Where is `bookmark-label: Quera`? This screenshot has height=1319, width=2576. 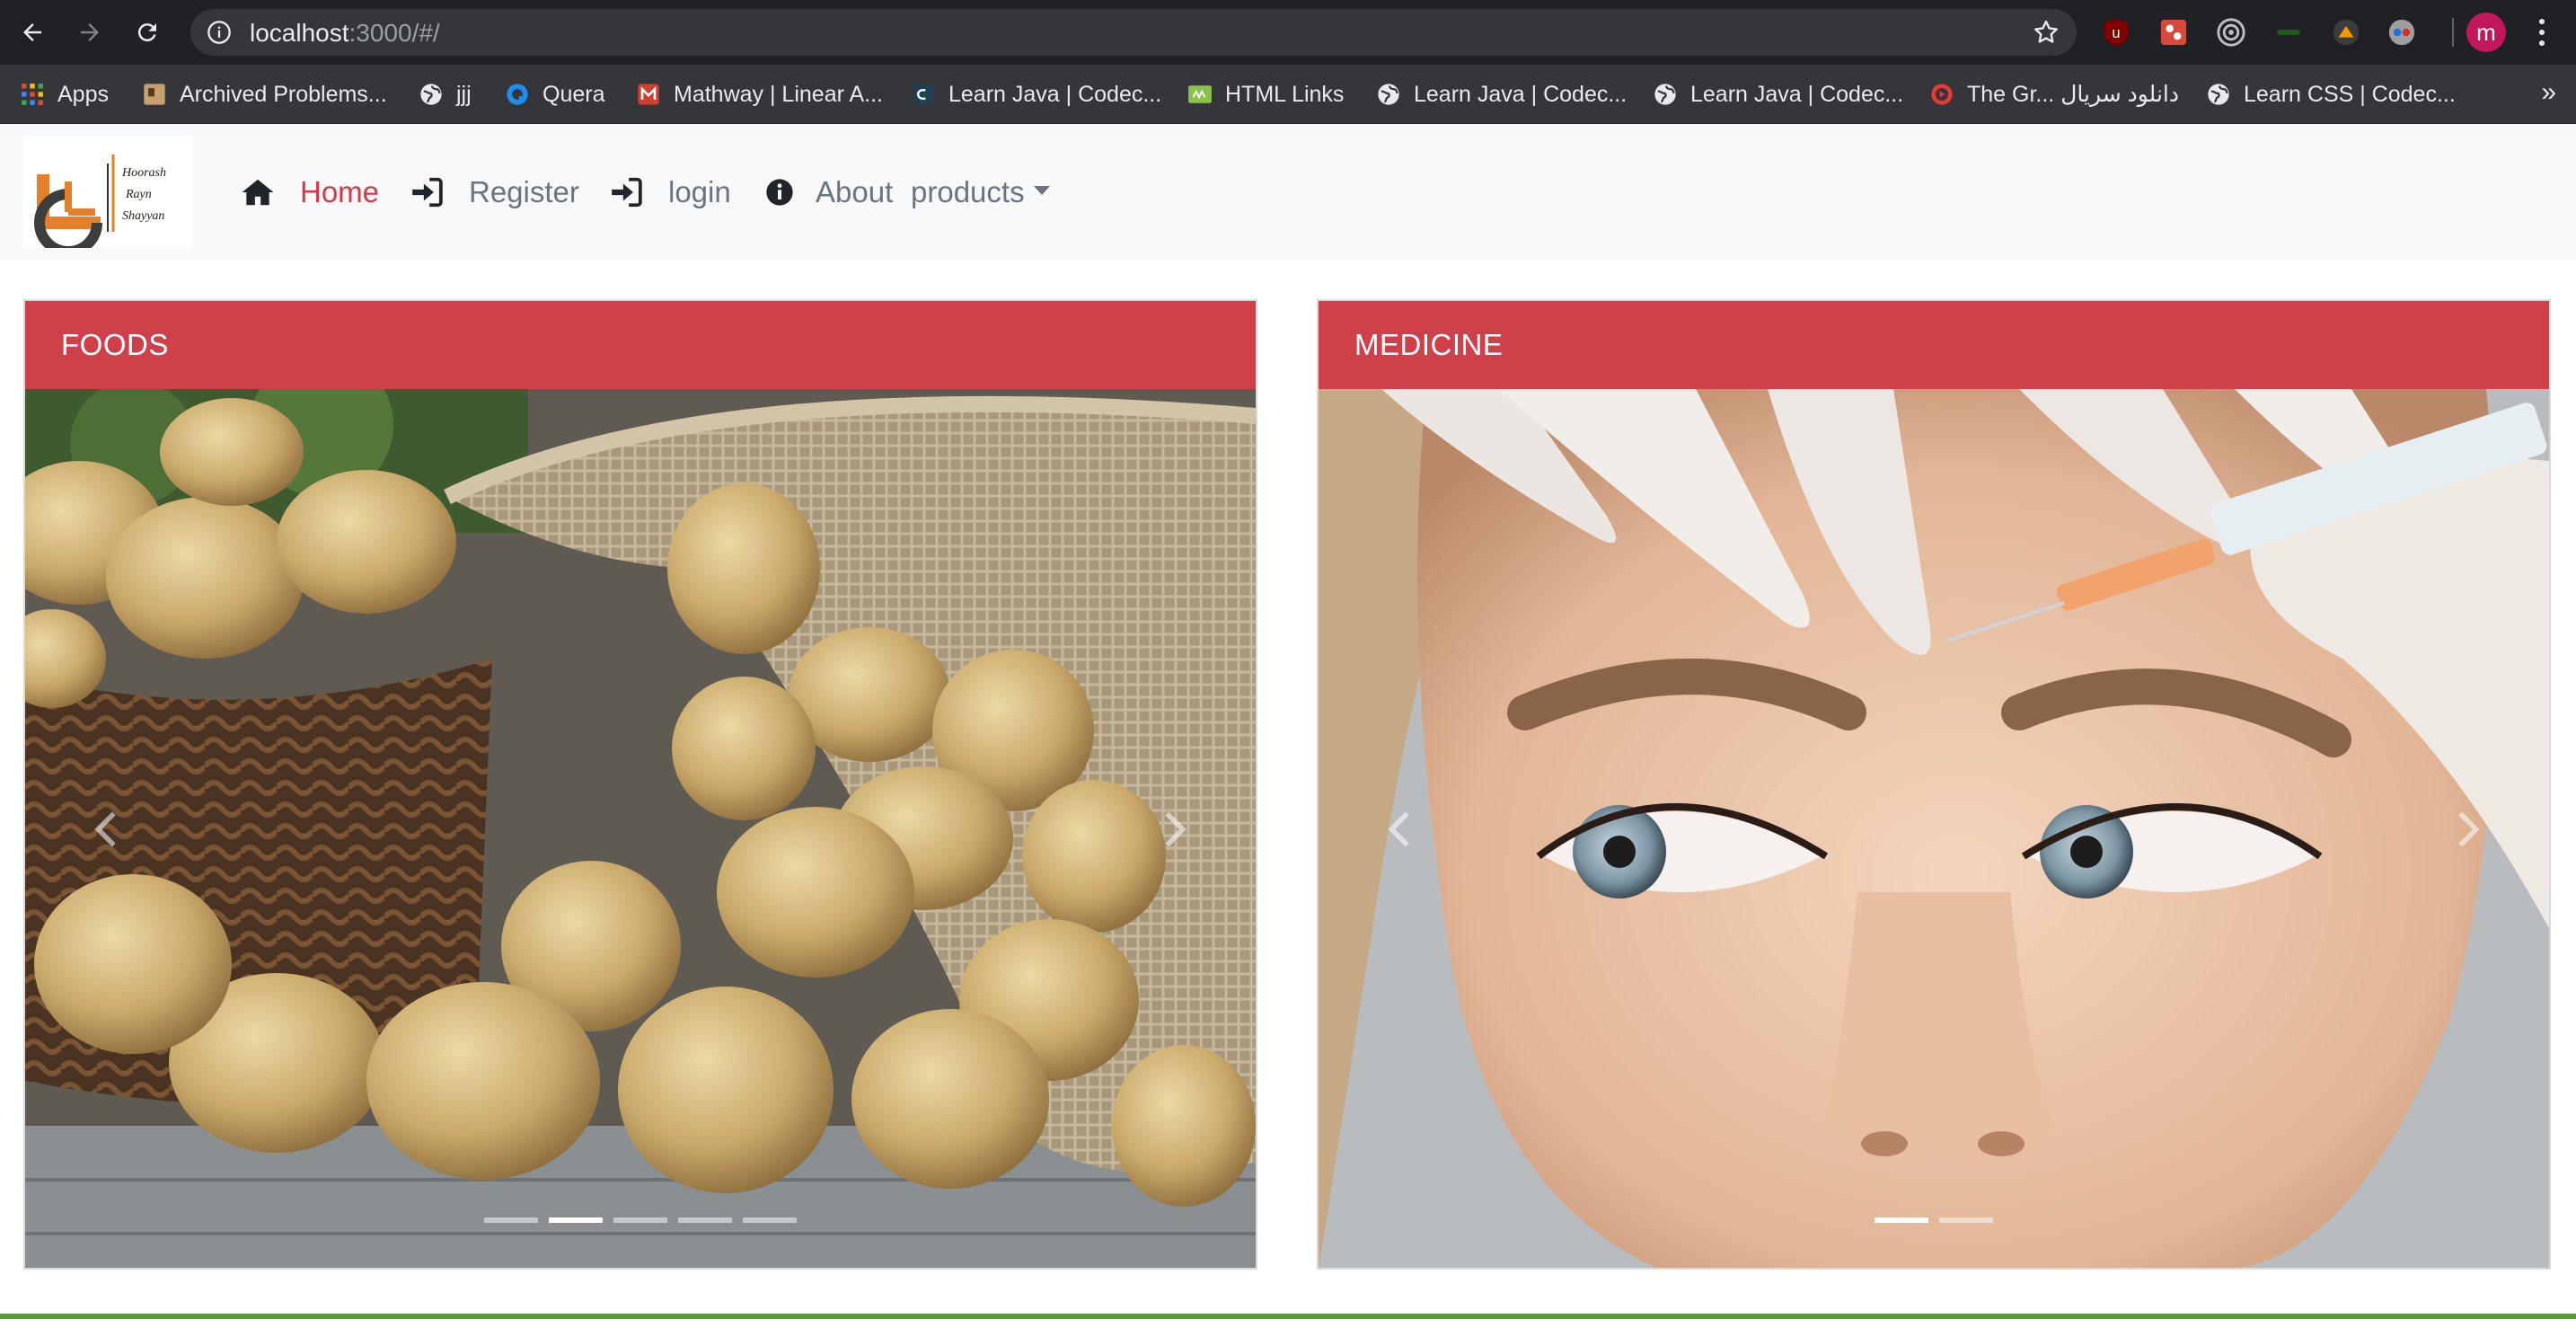
bookmark-label: Quera is located at coordinates (574, 94).